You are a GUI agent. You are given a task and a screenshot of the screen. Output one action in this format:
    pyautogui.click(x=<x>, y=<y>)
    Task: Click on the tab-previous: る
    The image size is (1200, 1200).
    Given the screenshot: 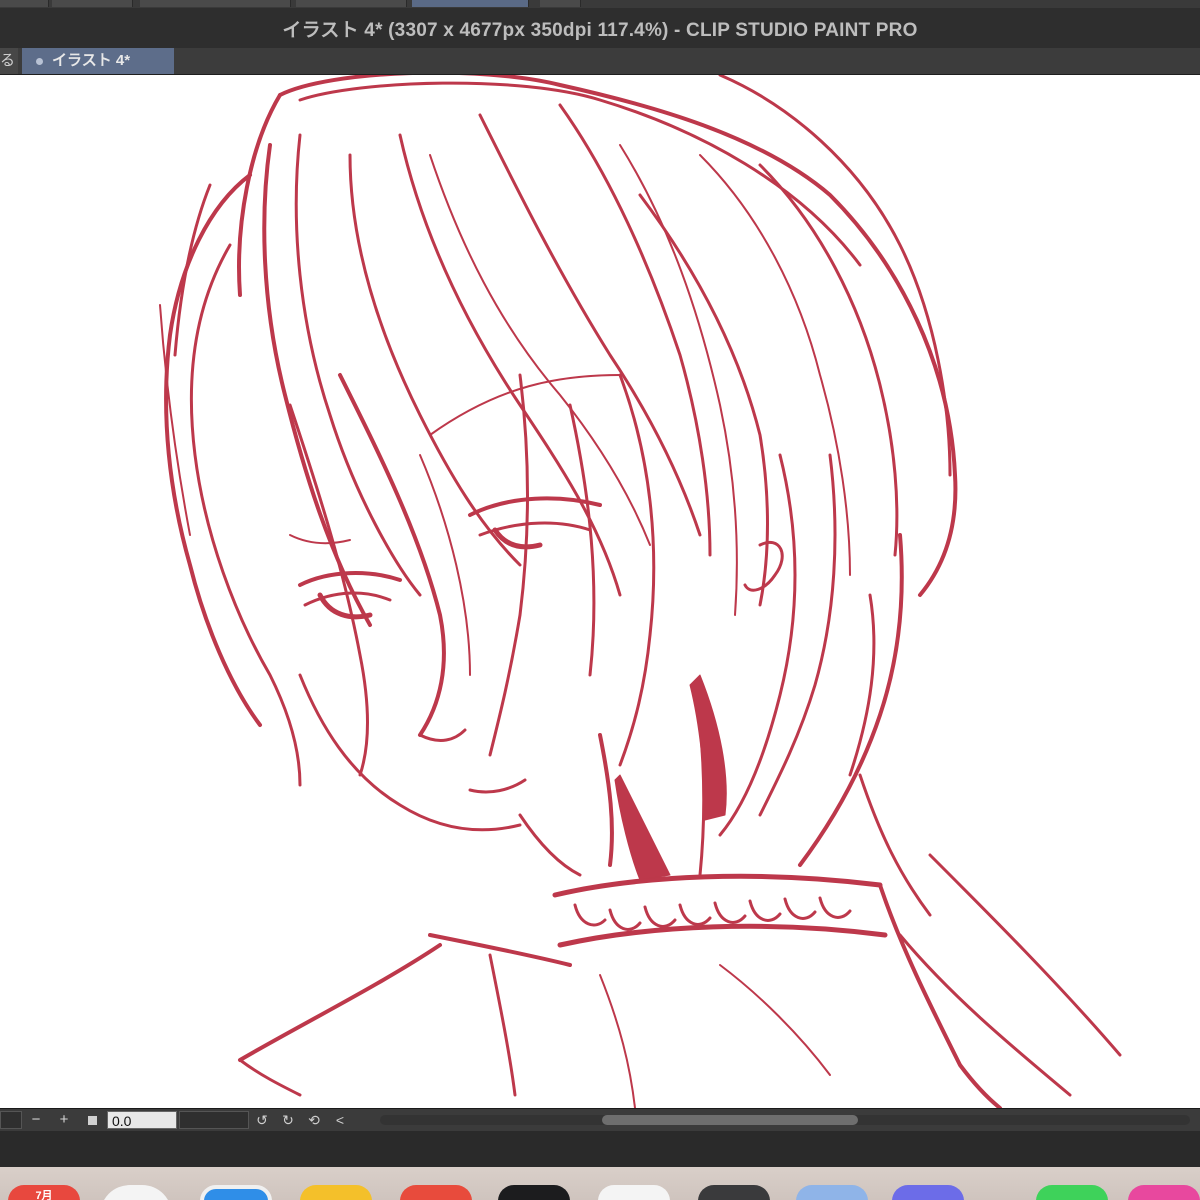 What is the action you would take?
    pyautogui.click(x=9, y=61)
    